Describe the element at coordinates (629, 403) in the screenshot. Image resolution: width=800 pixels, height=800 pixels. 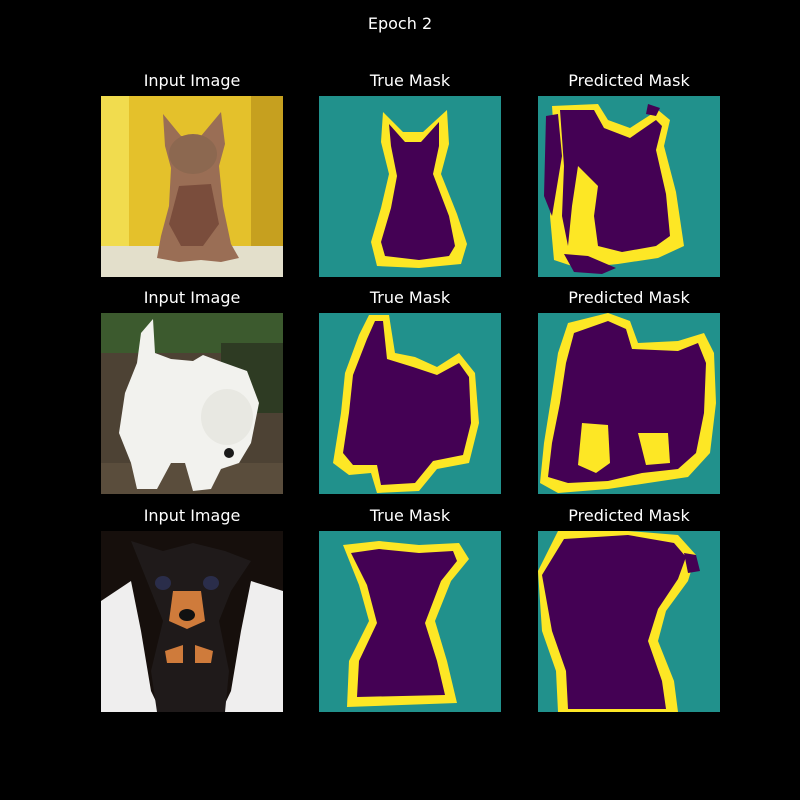
I see `predicted-mask-terrier` at that location.